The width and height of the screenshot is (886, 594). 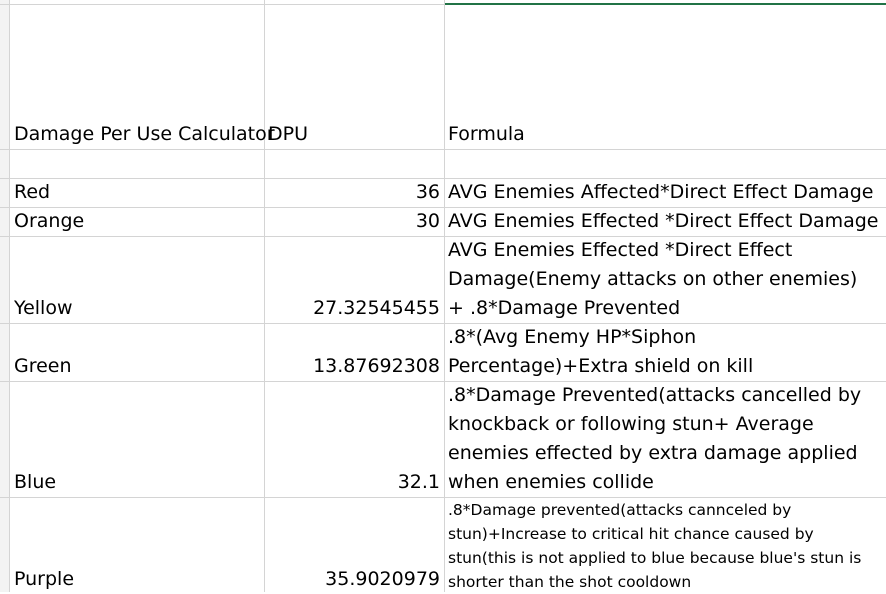 I want to click on dpu-value-cell: 30, so click(x=354, y=221).